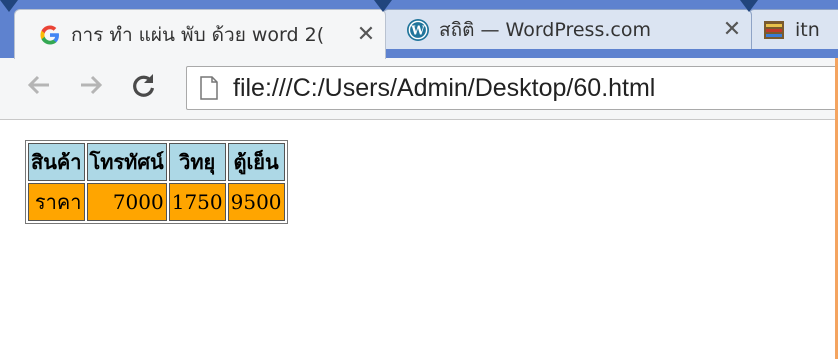 Image resolution: width=838 pixels, height=359 pixels. I want to click on forward-button, so click(91, 87).